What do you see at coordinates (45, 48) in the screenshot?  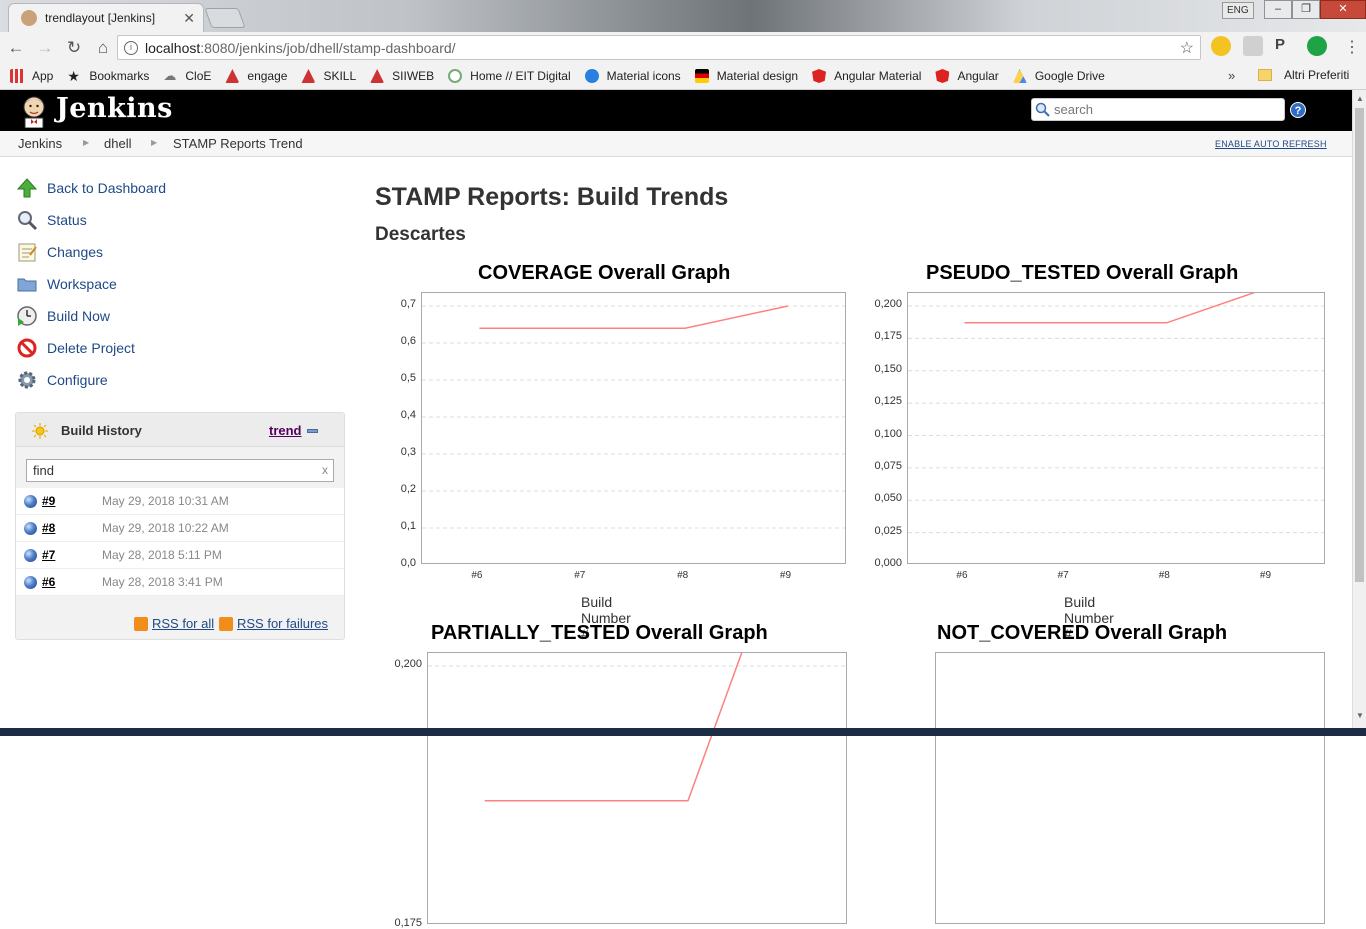 I see `forward-arrow-icon: →` at bounding box center [45, 48].